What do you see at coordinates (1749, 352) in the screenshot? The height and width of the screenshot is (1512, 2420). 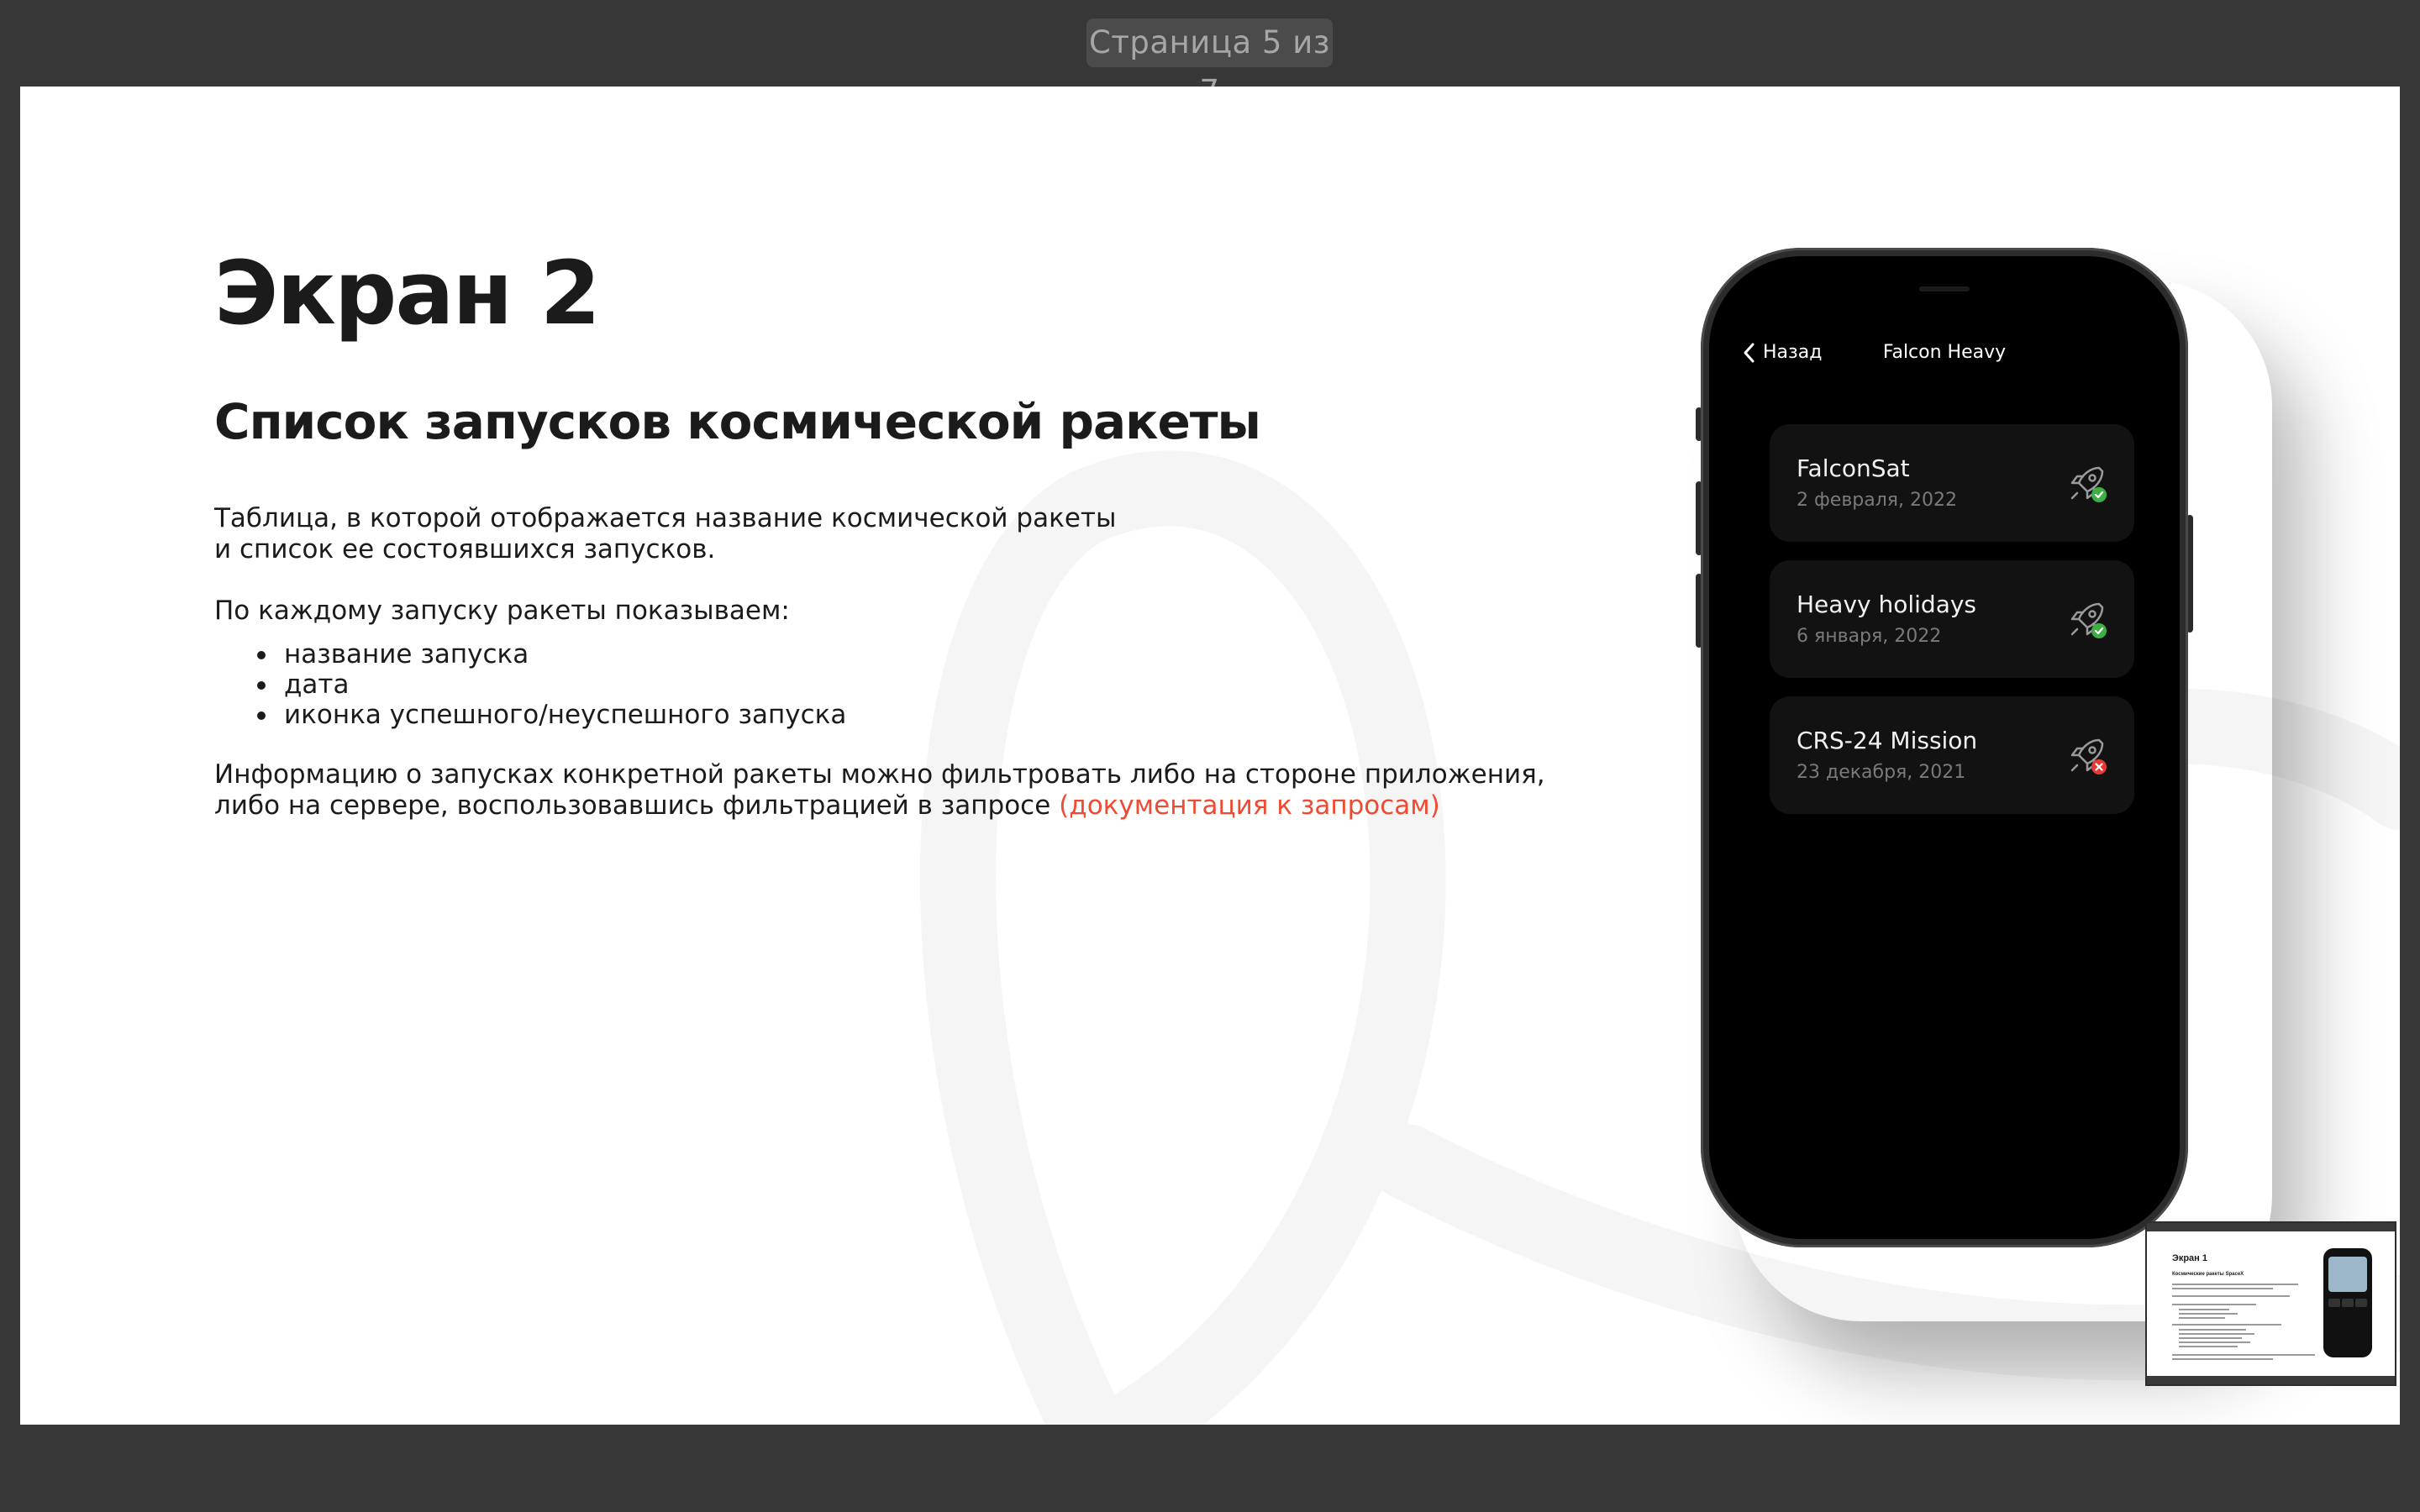 I see `chevron-left-icon` at bounding box center [1749, 352].